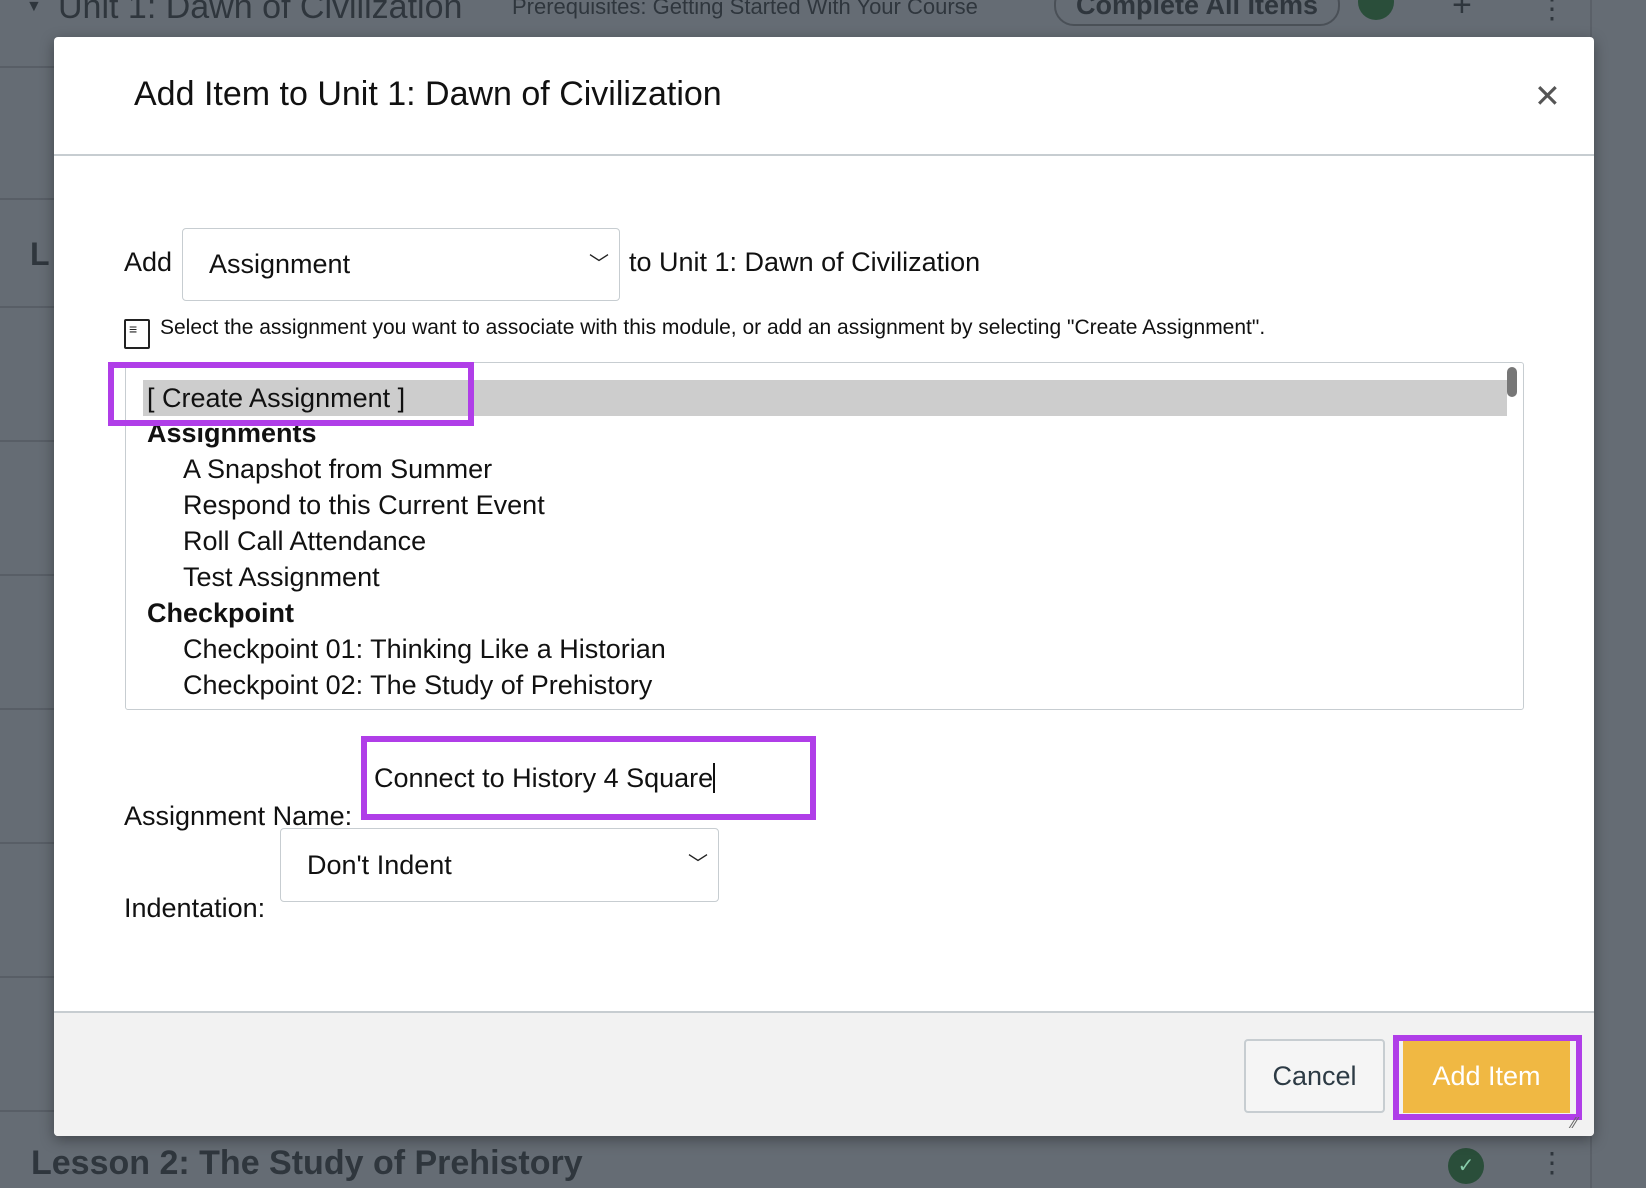 The image size is (1646, 1188). What do you see at coordinates (221, 613) in the screenshot?
I see `list-group: Checkpoint` at bounding box center [221, 613].